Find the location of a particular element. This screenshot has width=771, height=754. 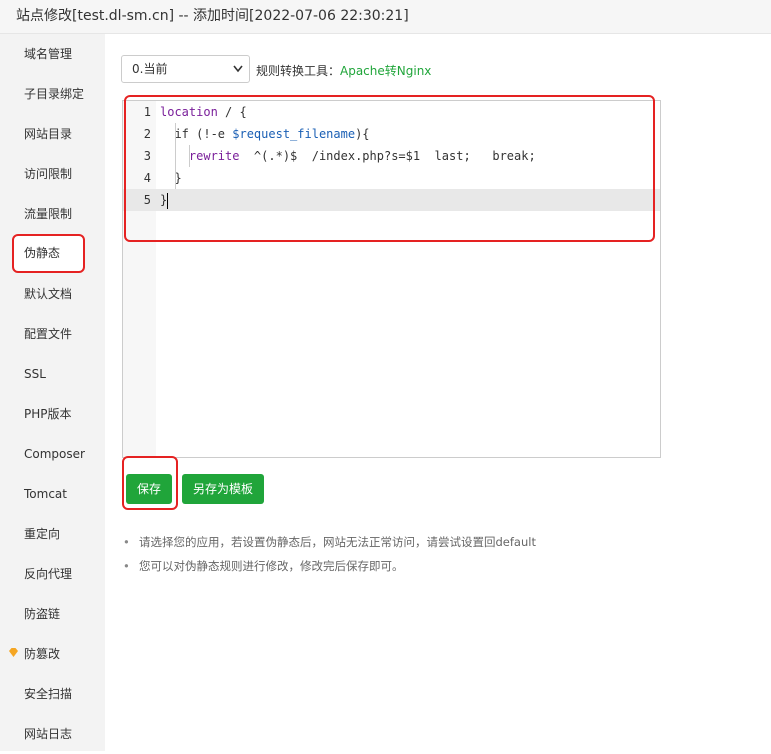

sidebar-item: 配置文件 is located at coordinates (52, 334).